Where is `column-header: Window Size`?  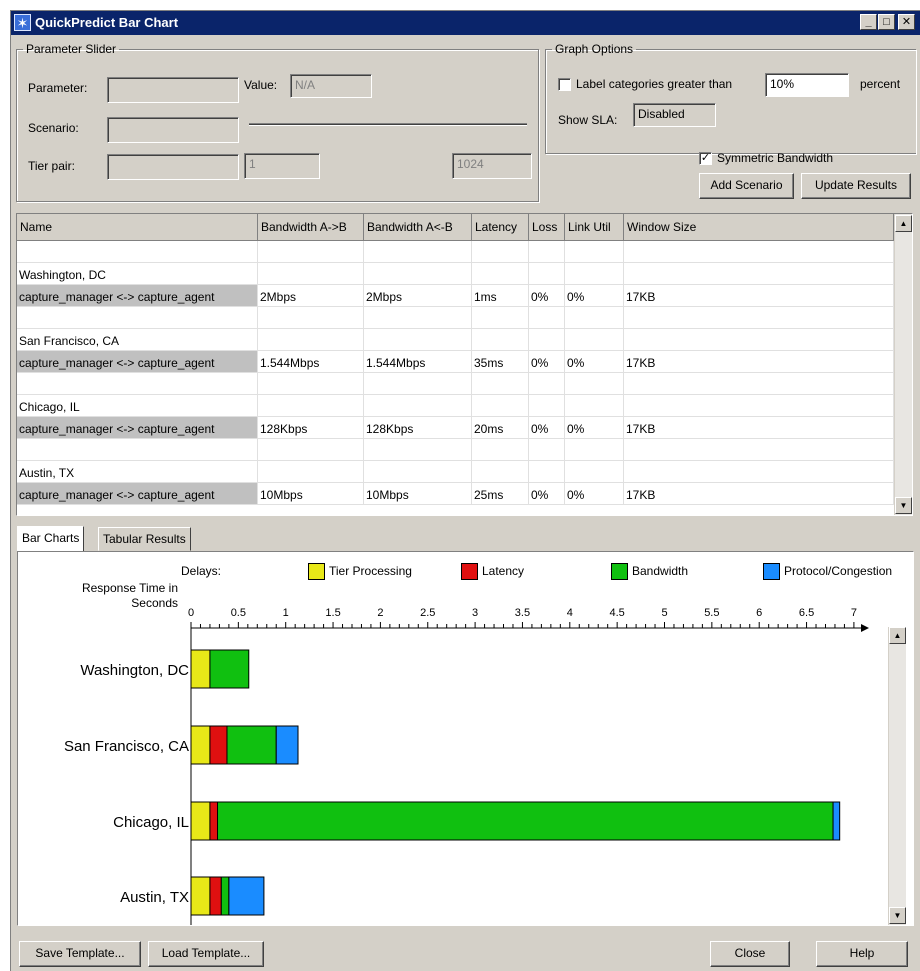 column-header: Window Size is located at coordinates (759, 227).